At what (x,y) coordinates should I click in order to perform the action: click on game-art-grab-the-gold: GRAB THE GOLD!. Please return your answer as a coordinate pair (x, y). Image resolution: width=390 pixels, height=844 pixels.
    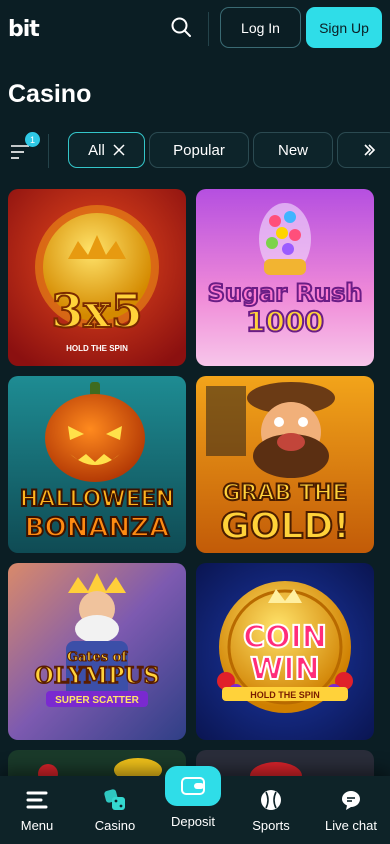
    Looking at the image, I should click on (285, 464).